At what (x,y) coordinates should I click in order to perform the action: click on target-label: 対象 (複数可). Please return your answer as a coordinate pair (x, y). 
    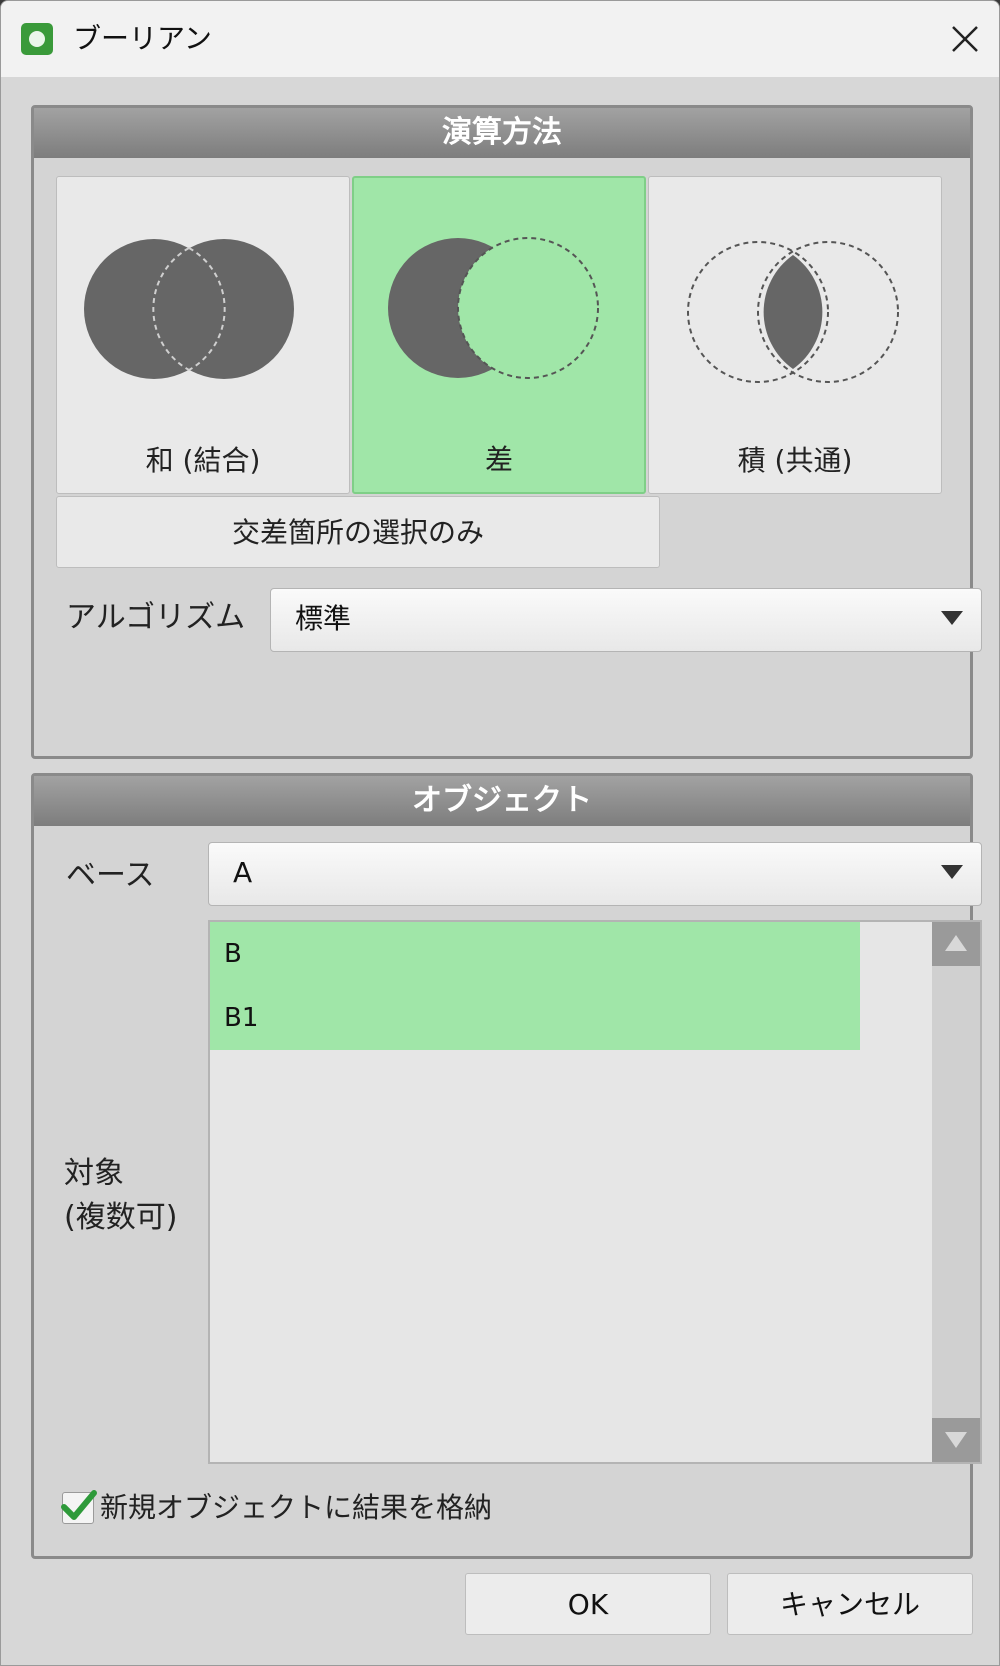
    Looking at the image, I should click on (120, 1196).